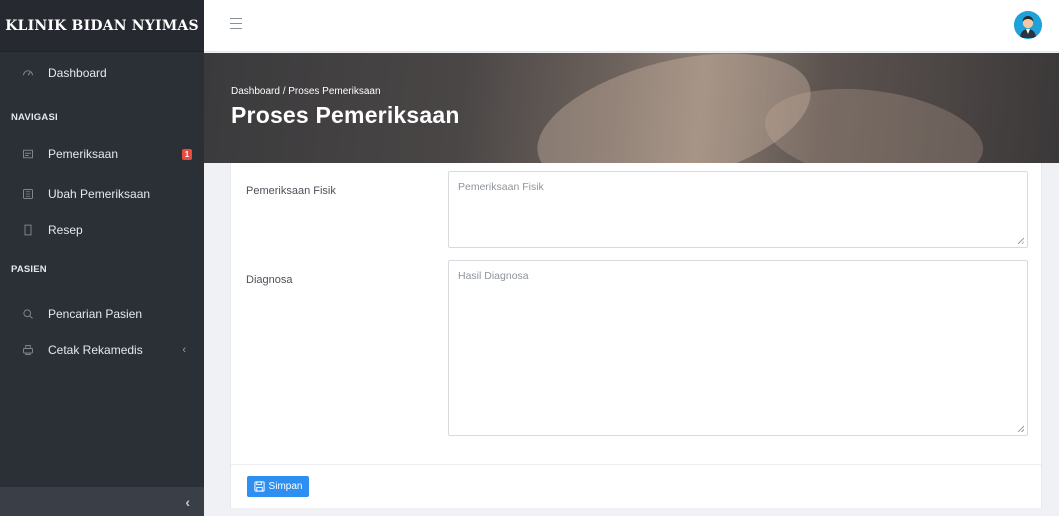  Describe the element at coordinates (269, 280) in the screenshot. I see `diagnosa-label: Diagnosa` at that location.